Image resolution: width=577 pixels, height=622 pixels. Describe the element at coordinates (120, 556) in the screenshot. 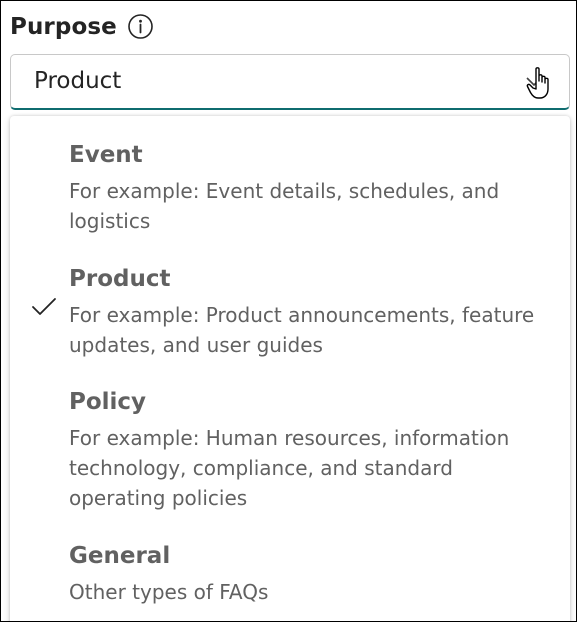

I see `option-title: General` at that location.